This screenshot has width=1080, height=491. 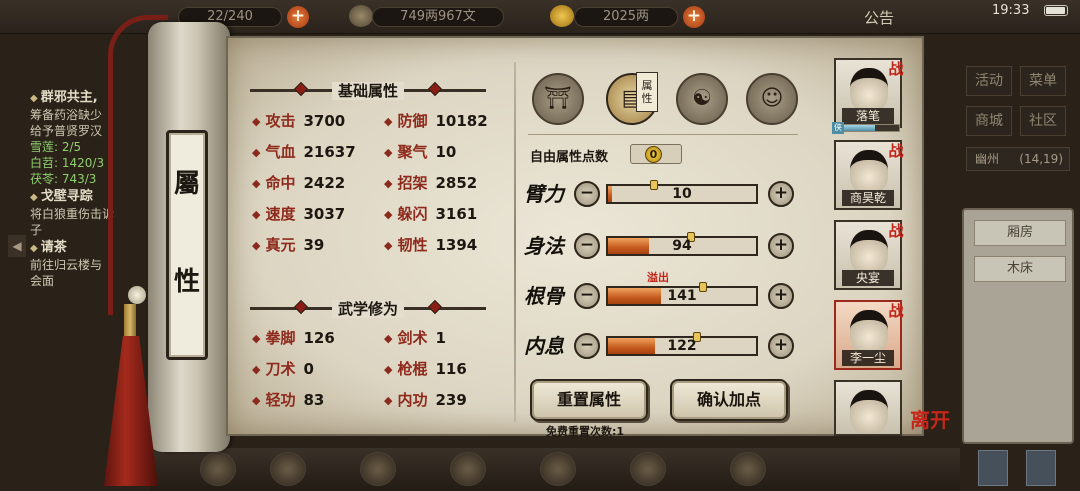 What do you see at coordinates (1043, 121) in the screenshot?
I see `community-button: 社区` at bounding box center [1043, 121].